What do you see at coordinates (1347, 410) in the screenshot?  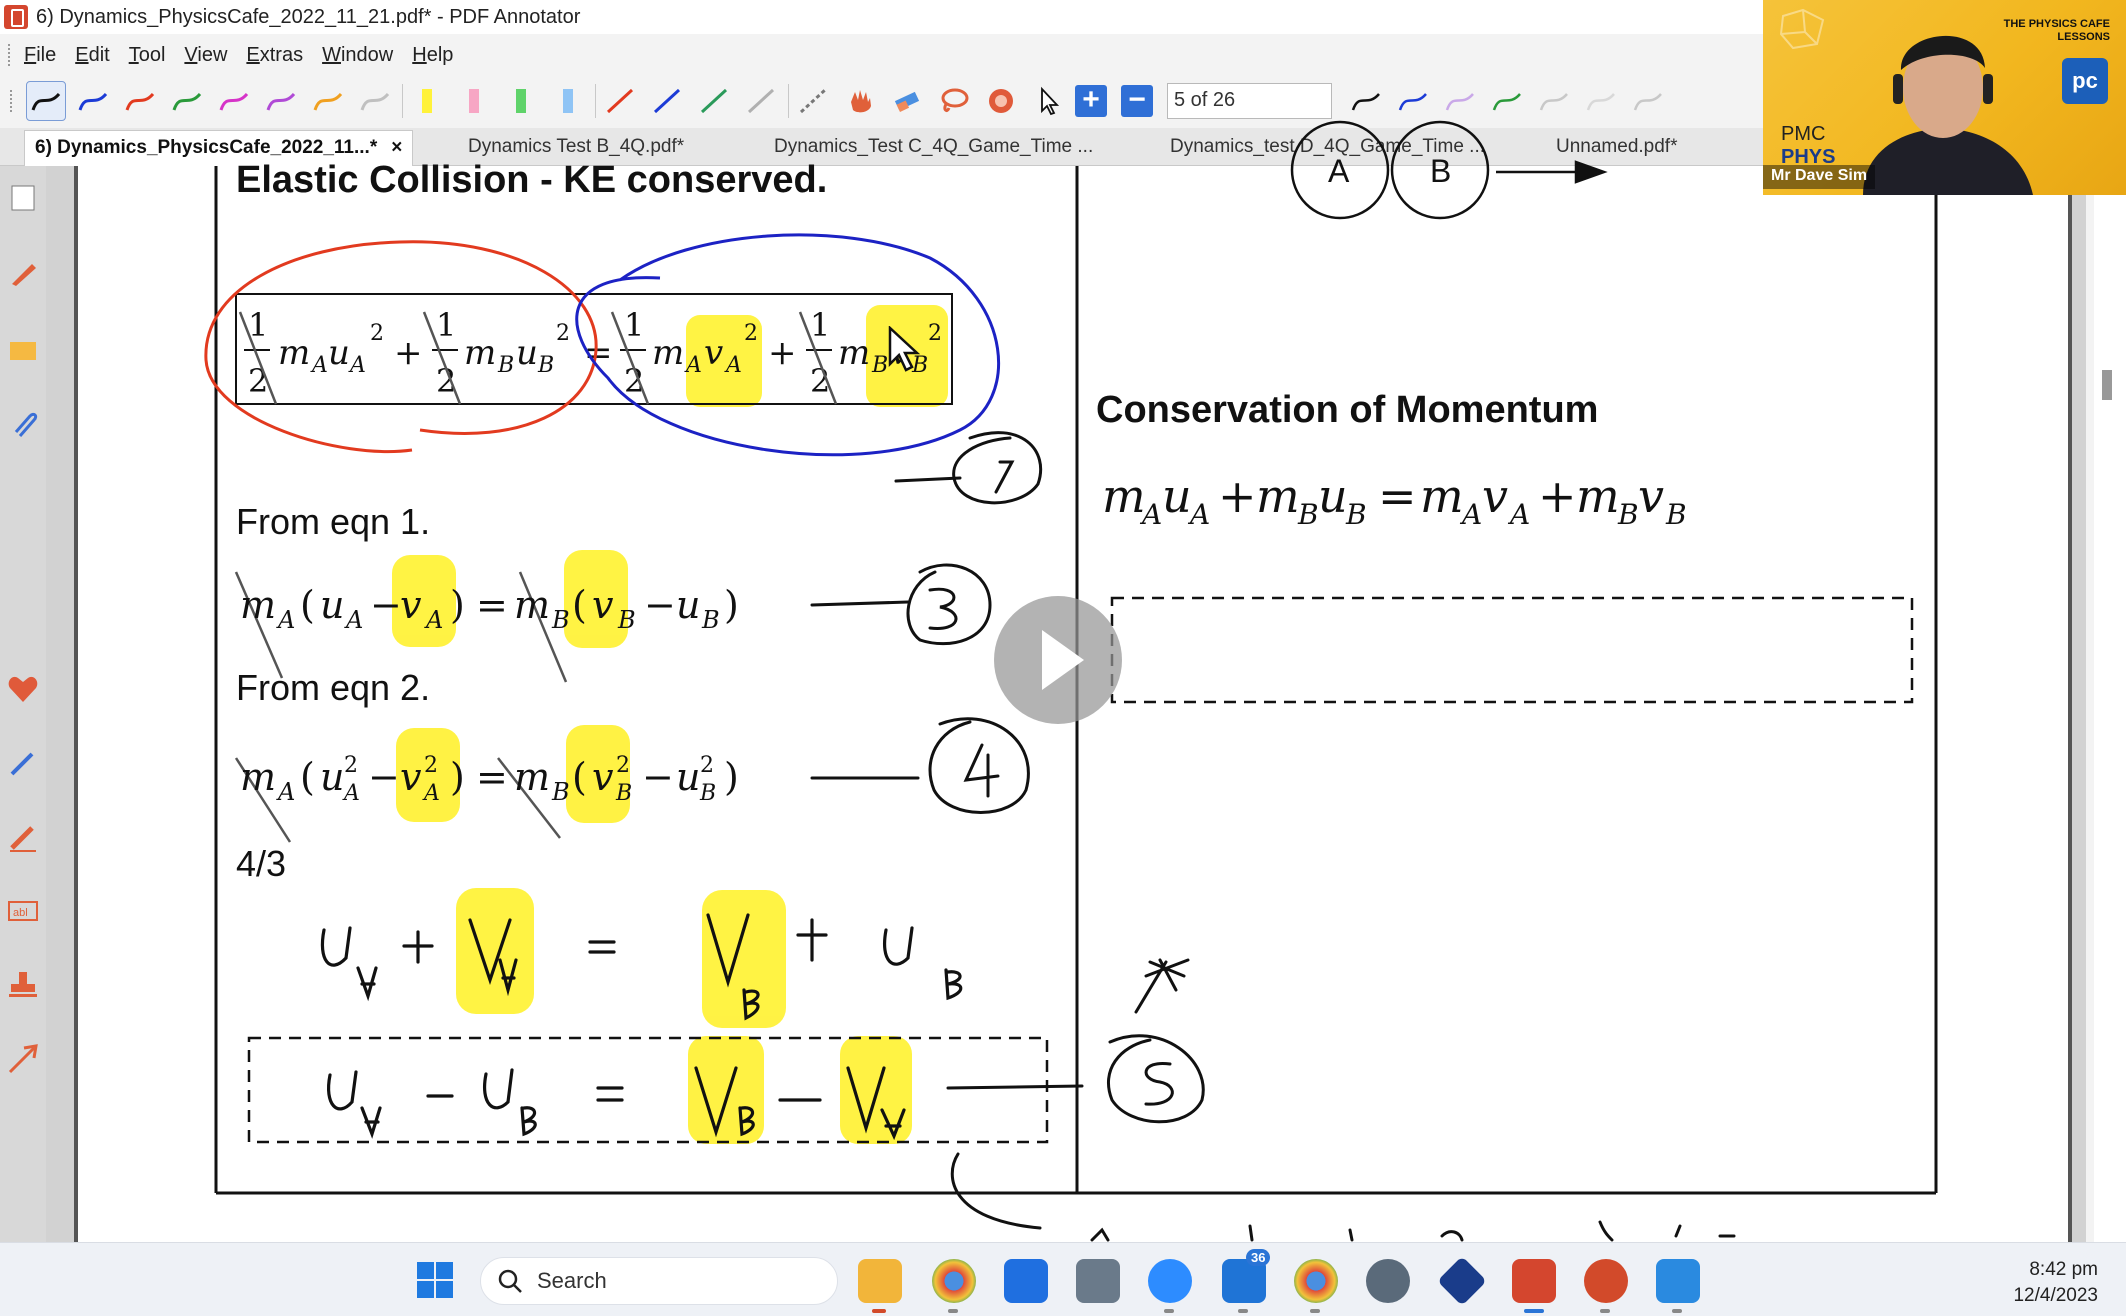 I see `right-heading: Conservation of Momentum` at bounding box center [1347, 410].